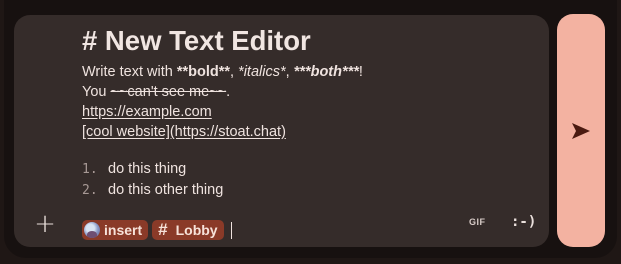 The image size is (621, 264). Describe the element at coordinates (147, 169) in the screenshot. I see `list-text: do this thing` at that location.